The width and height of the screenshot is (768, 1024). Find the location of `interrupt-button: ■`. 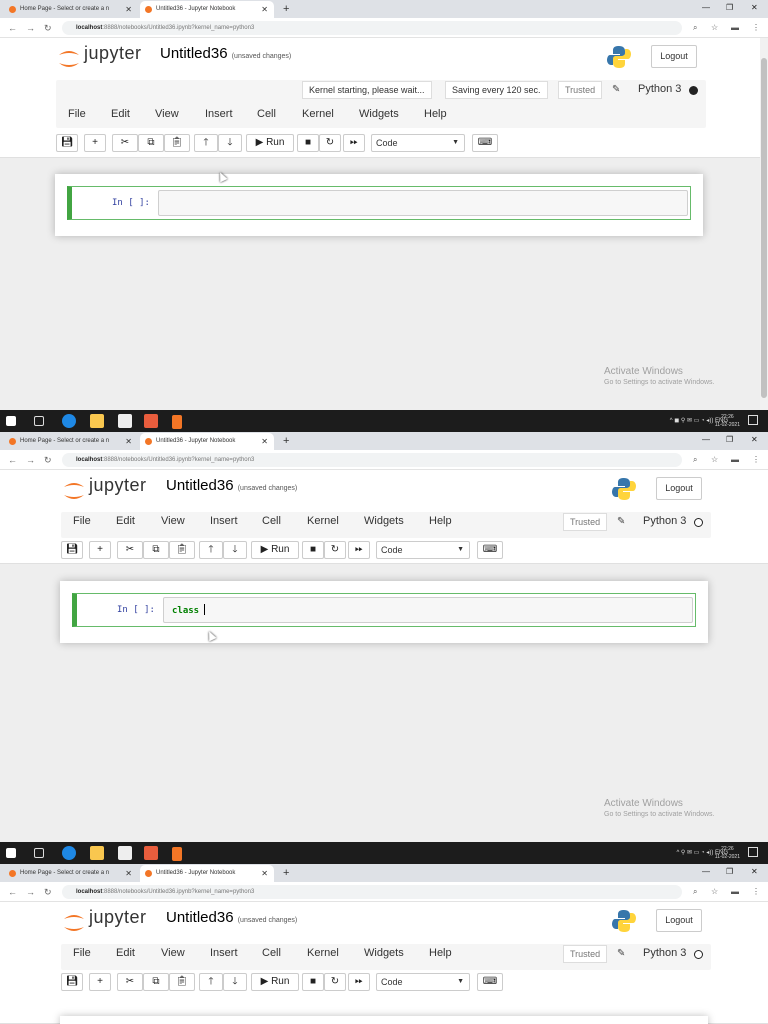

interrupt-button: ■ is located at coordinates (308, 143).